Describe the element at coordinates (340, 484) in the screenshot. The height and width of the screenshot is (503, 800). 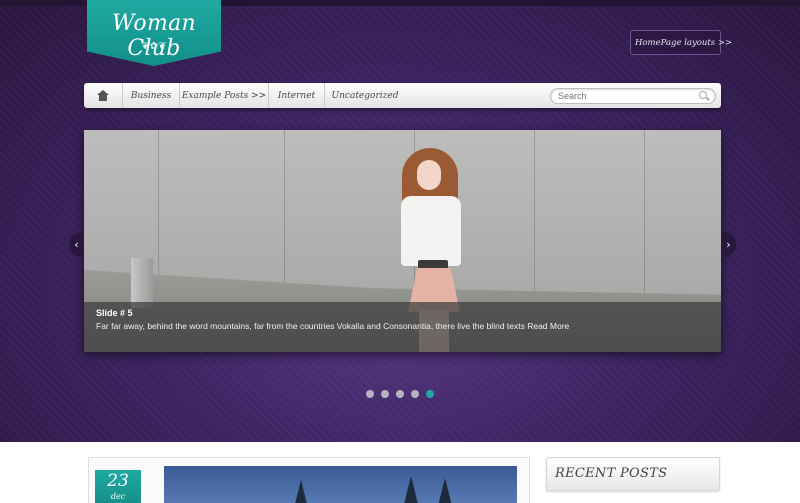
I see `post-thumbnail` at that location.